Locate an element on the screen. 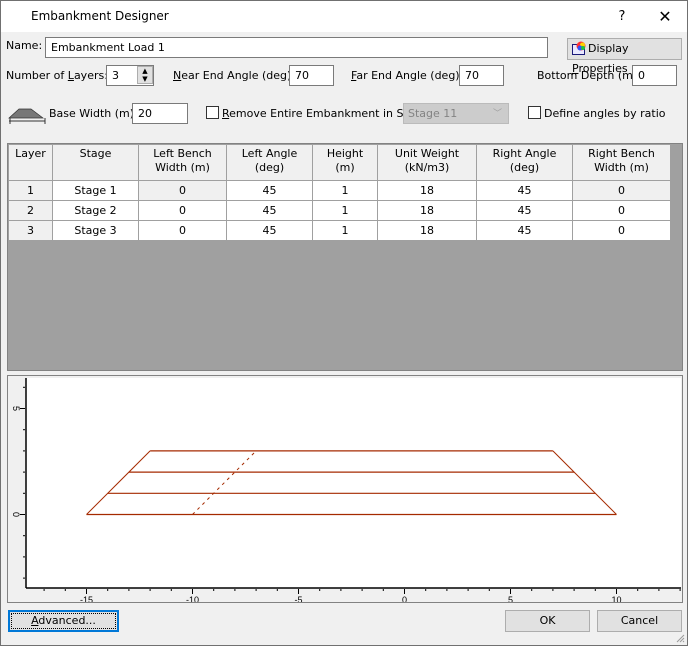  y-tick-label: 0 is located at coordinates (16, 514).